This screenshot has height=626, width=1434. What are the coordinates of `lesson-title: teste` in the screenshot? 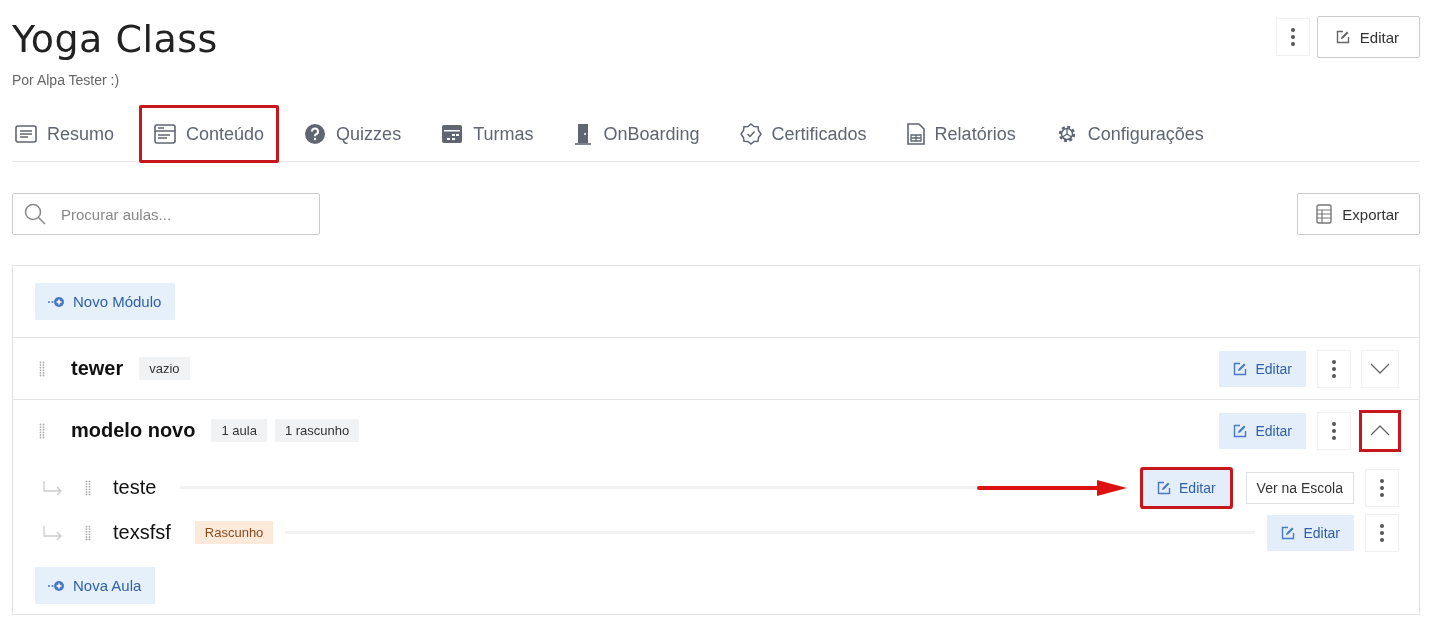 It's located at (135, 487).